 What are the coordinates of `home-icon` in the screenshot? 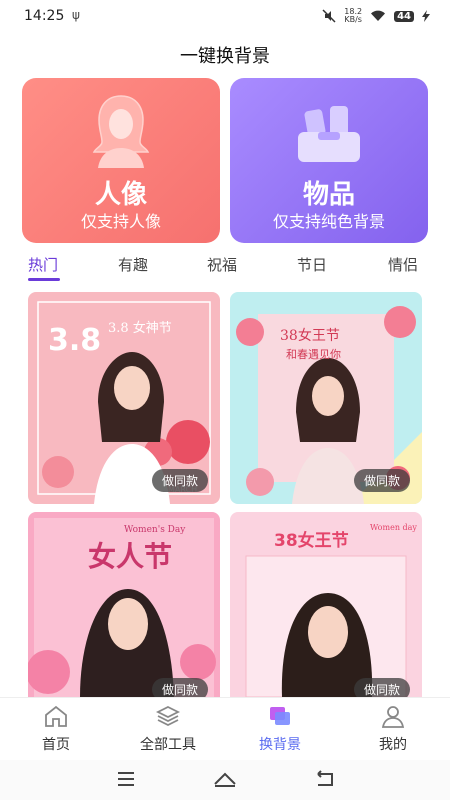 It's located at (56, 716).